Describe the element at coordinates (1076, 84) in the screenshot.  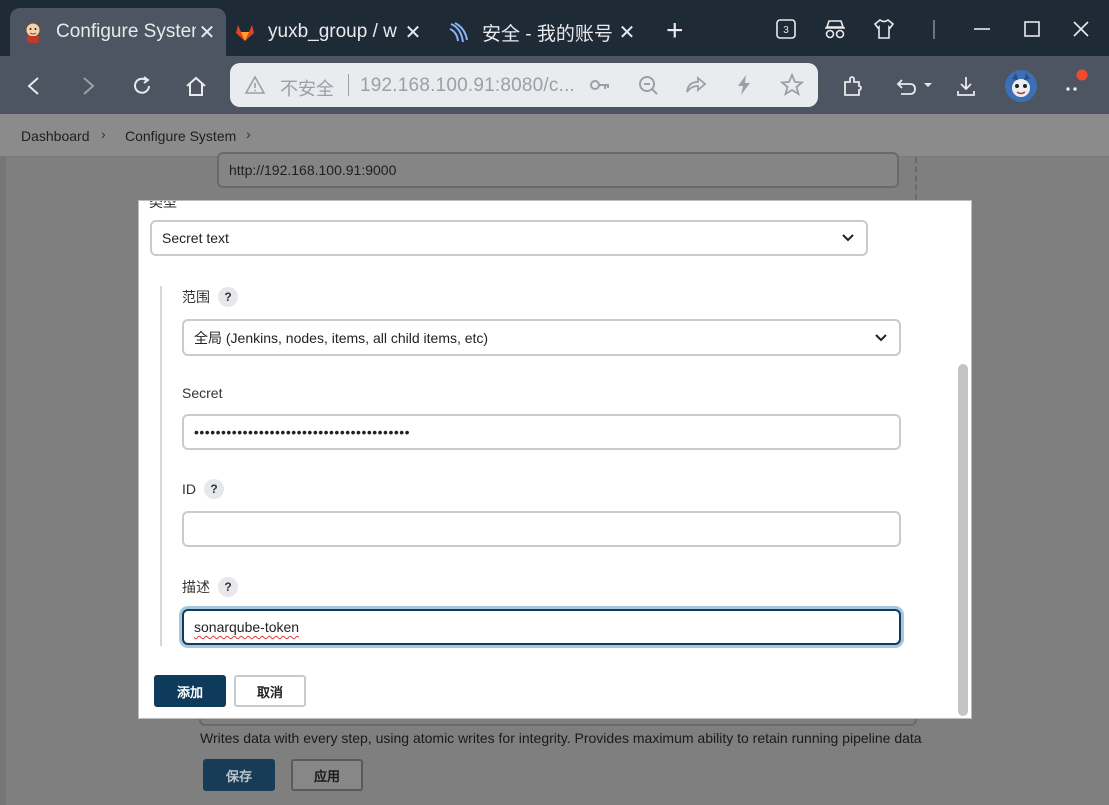
I see `menu-more-icon` at that location.